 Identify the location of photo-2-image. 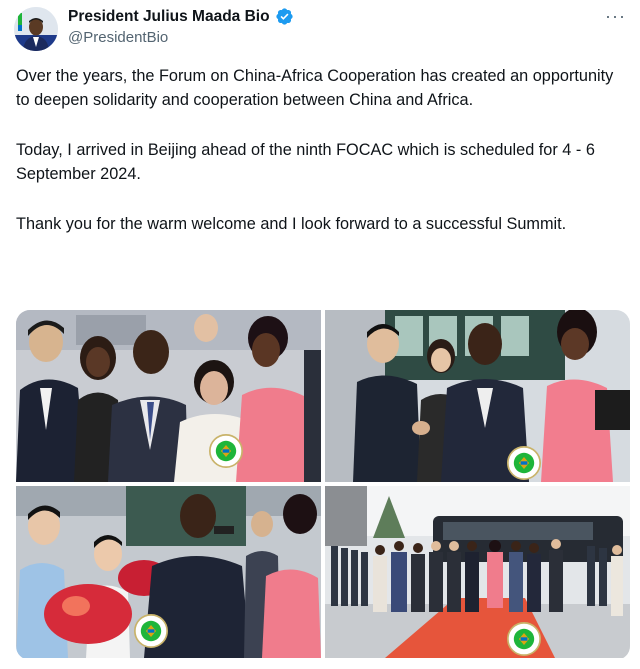
(477, 396).